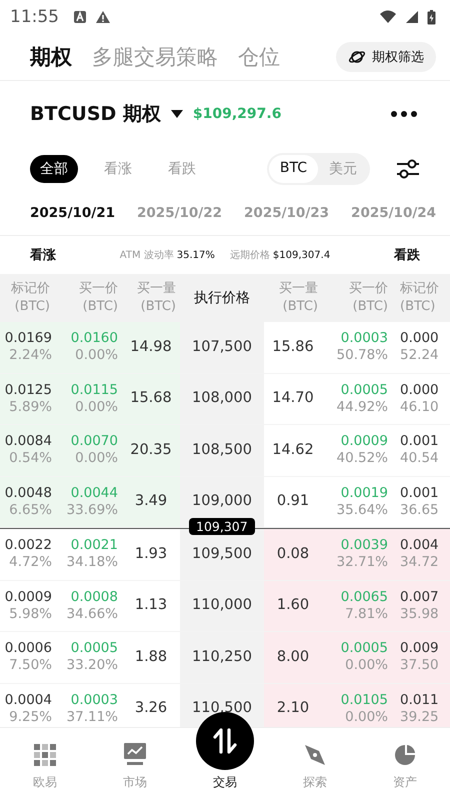 The height and width of the screenshot is (800, 450). Describe the element at coordinates (419, 597) in the screenshot. I see `mark-price: 0.007` at that location.